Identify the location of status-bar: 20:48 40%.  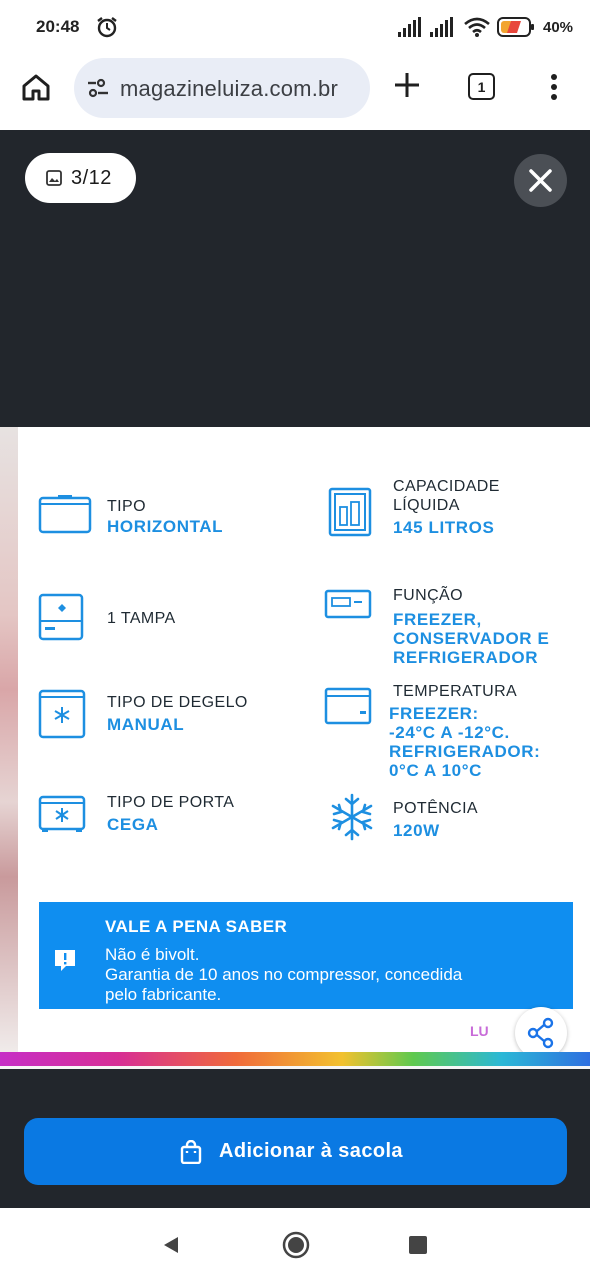
(295, 28).